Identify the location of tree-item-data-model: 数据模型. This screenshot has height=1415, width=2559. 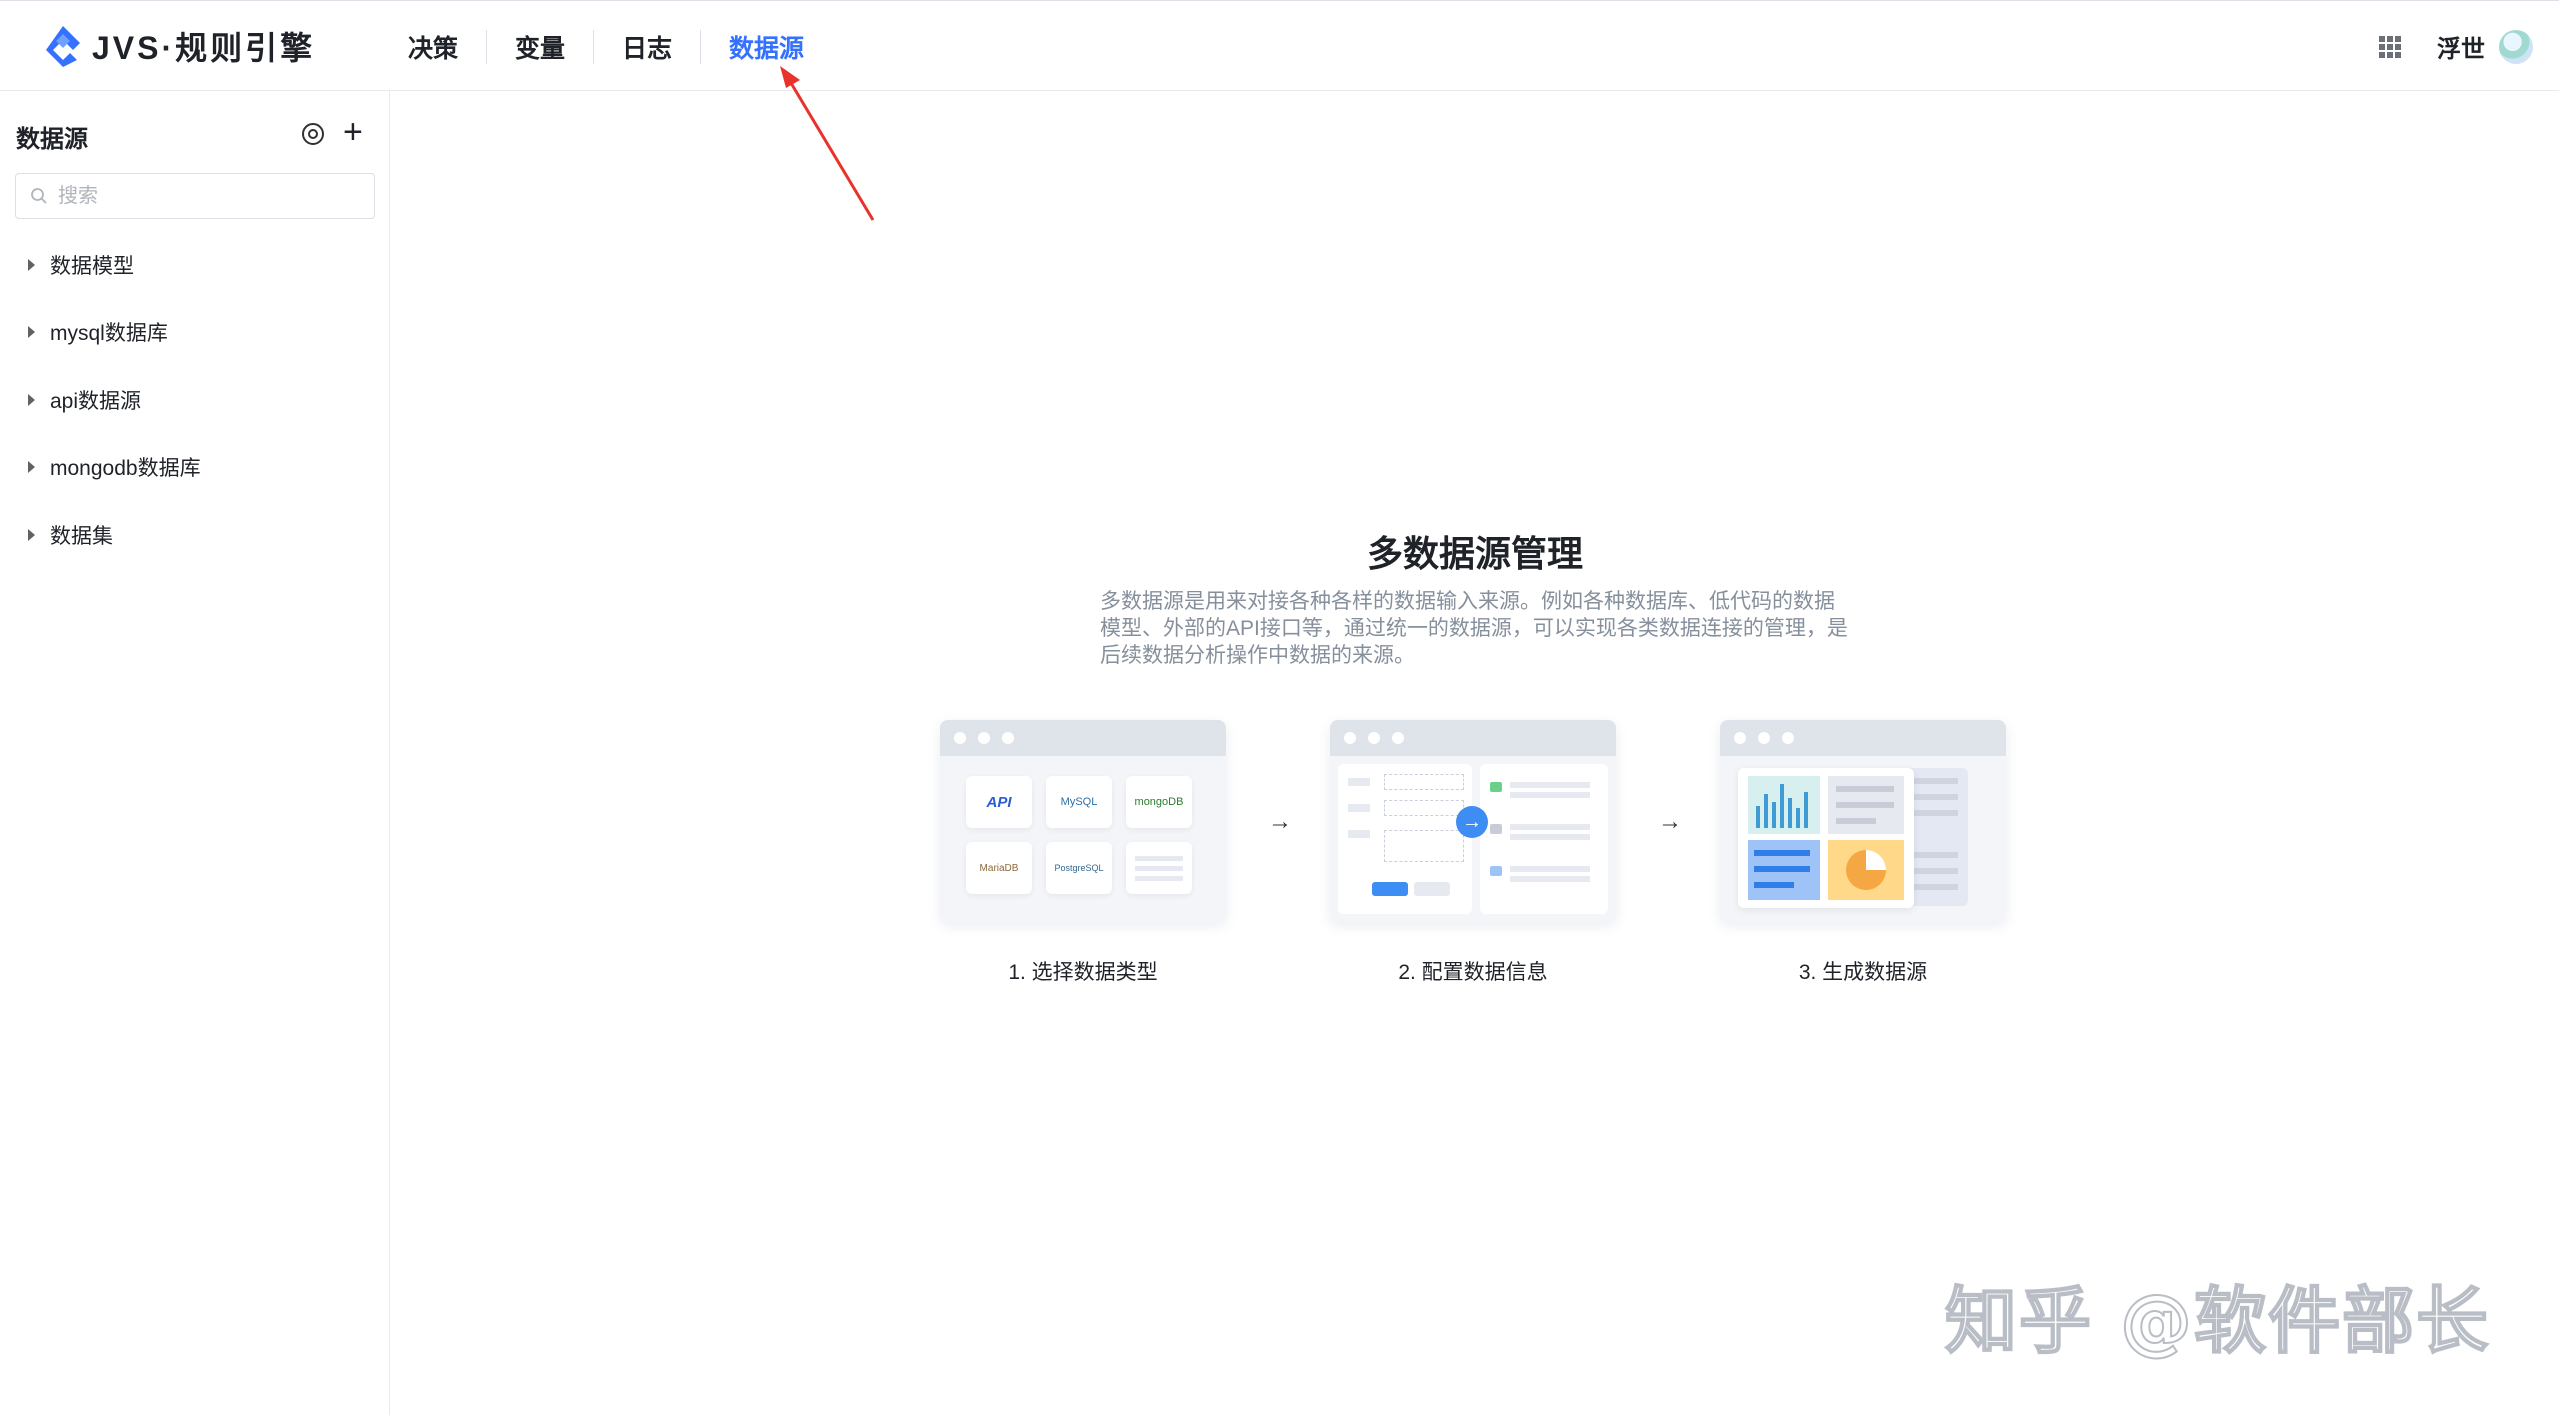
(194, 265).